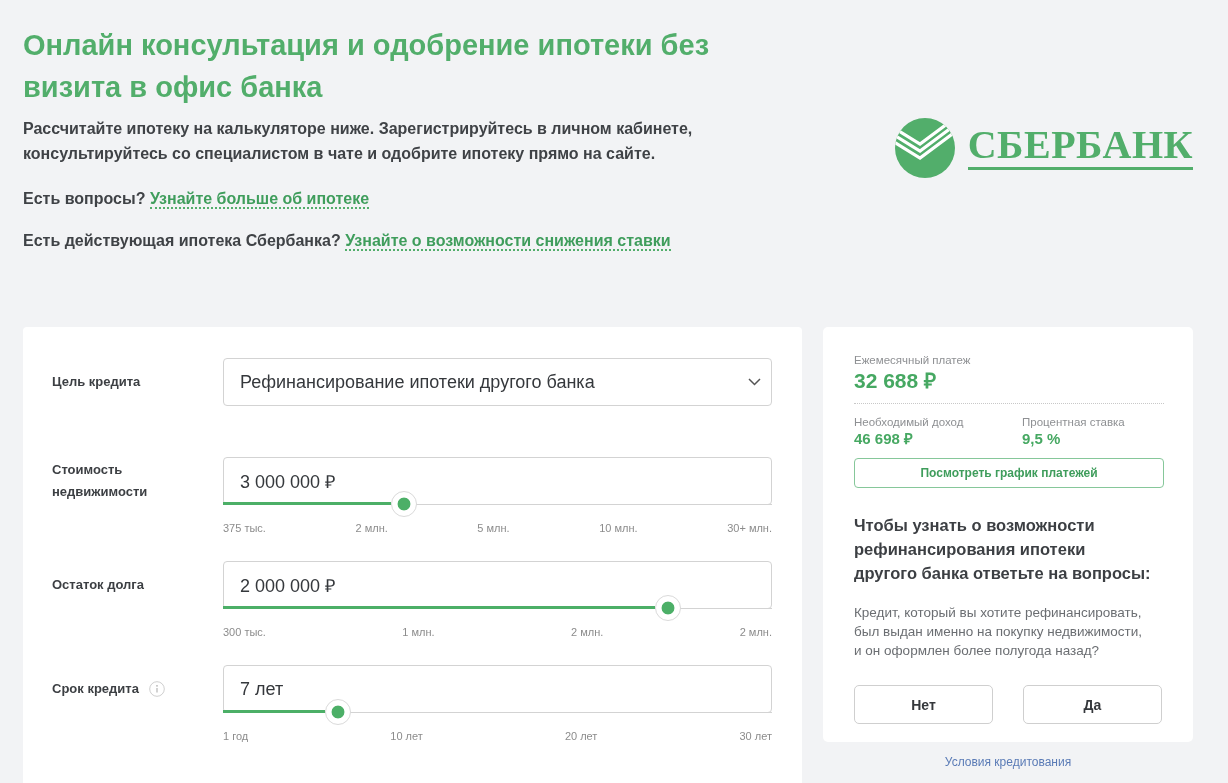  I want to click on field-label: Цель кредита, so click(96, 382).